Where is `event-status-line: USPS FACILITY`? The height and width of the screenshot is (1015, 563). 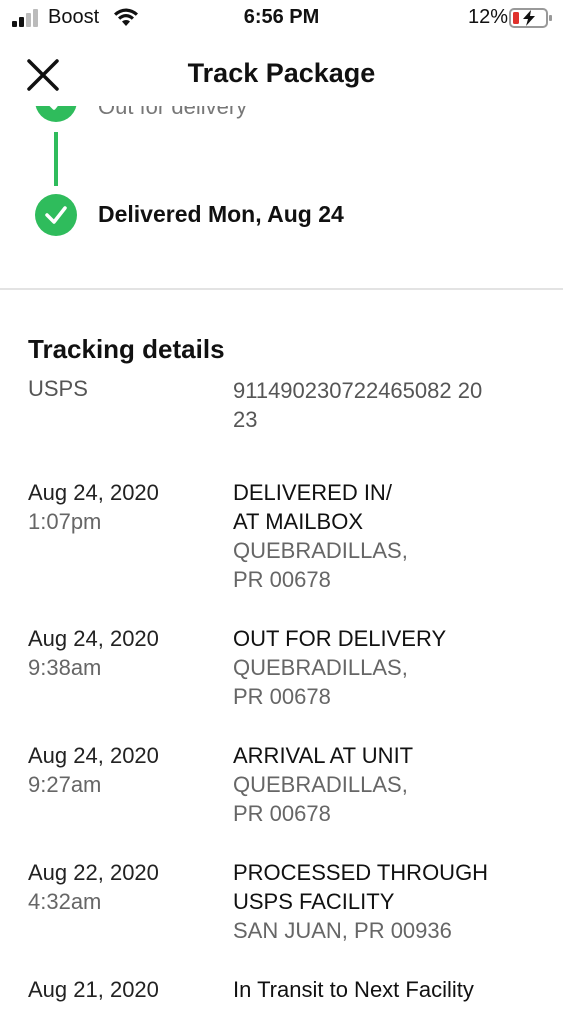
event-status-line: USPS FACILITY is located at coordinates (314, 901).